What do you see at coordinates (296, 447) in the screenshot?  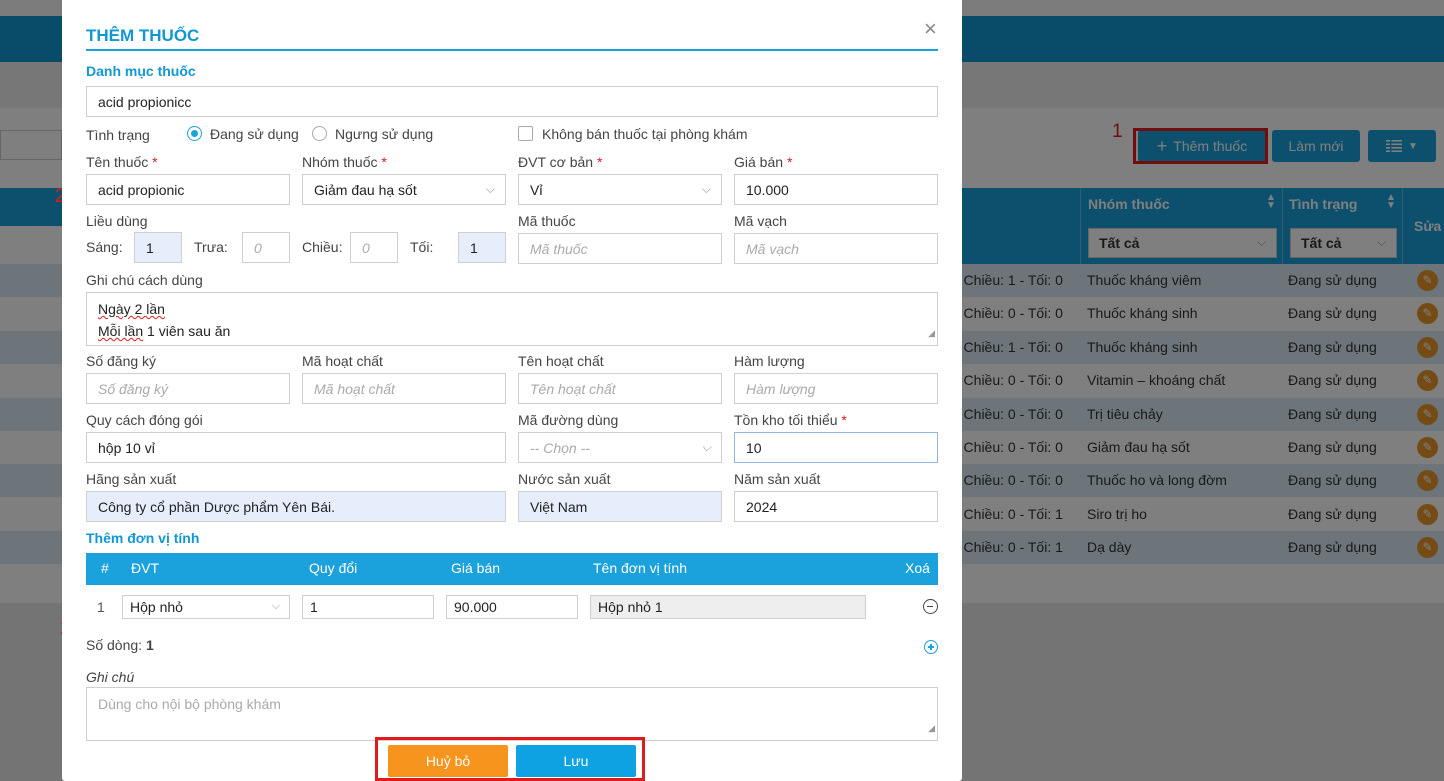 I see `packaging-input: hộp 10 vỉ` at bounding box center [296, 447].